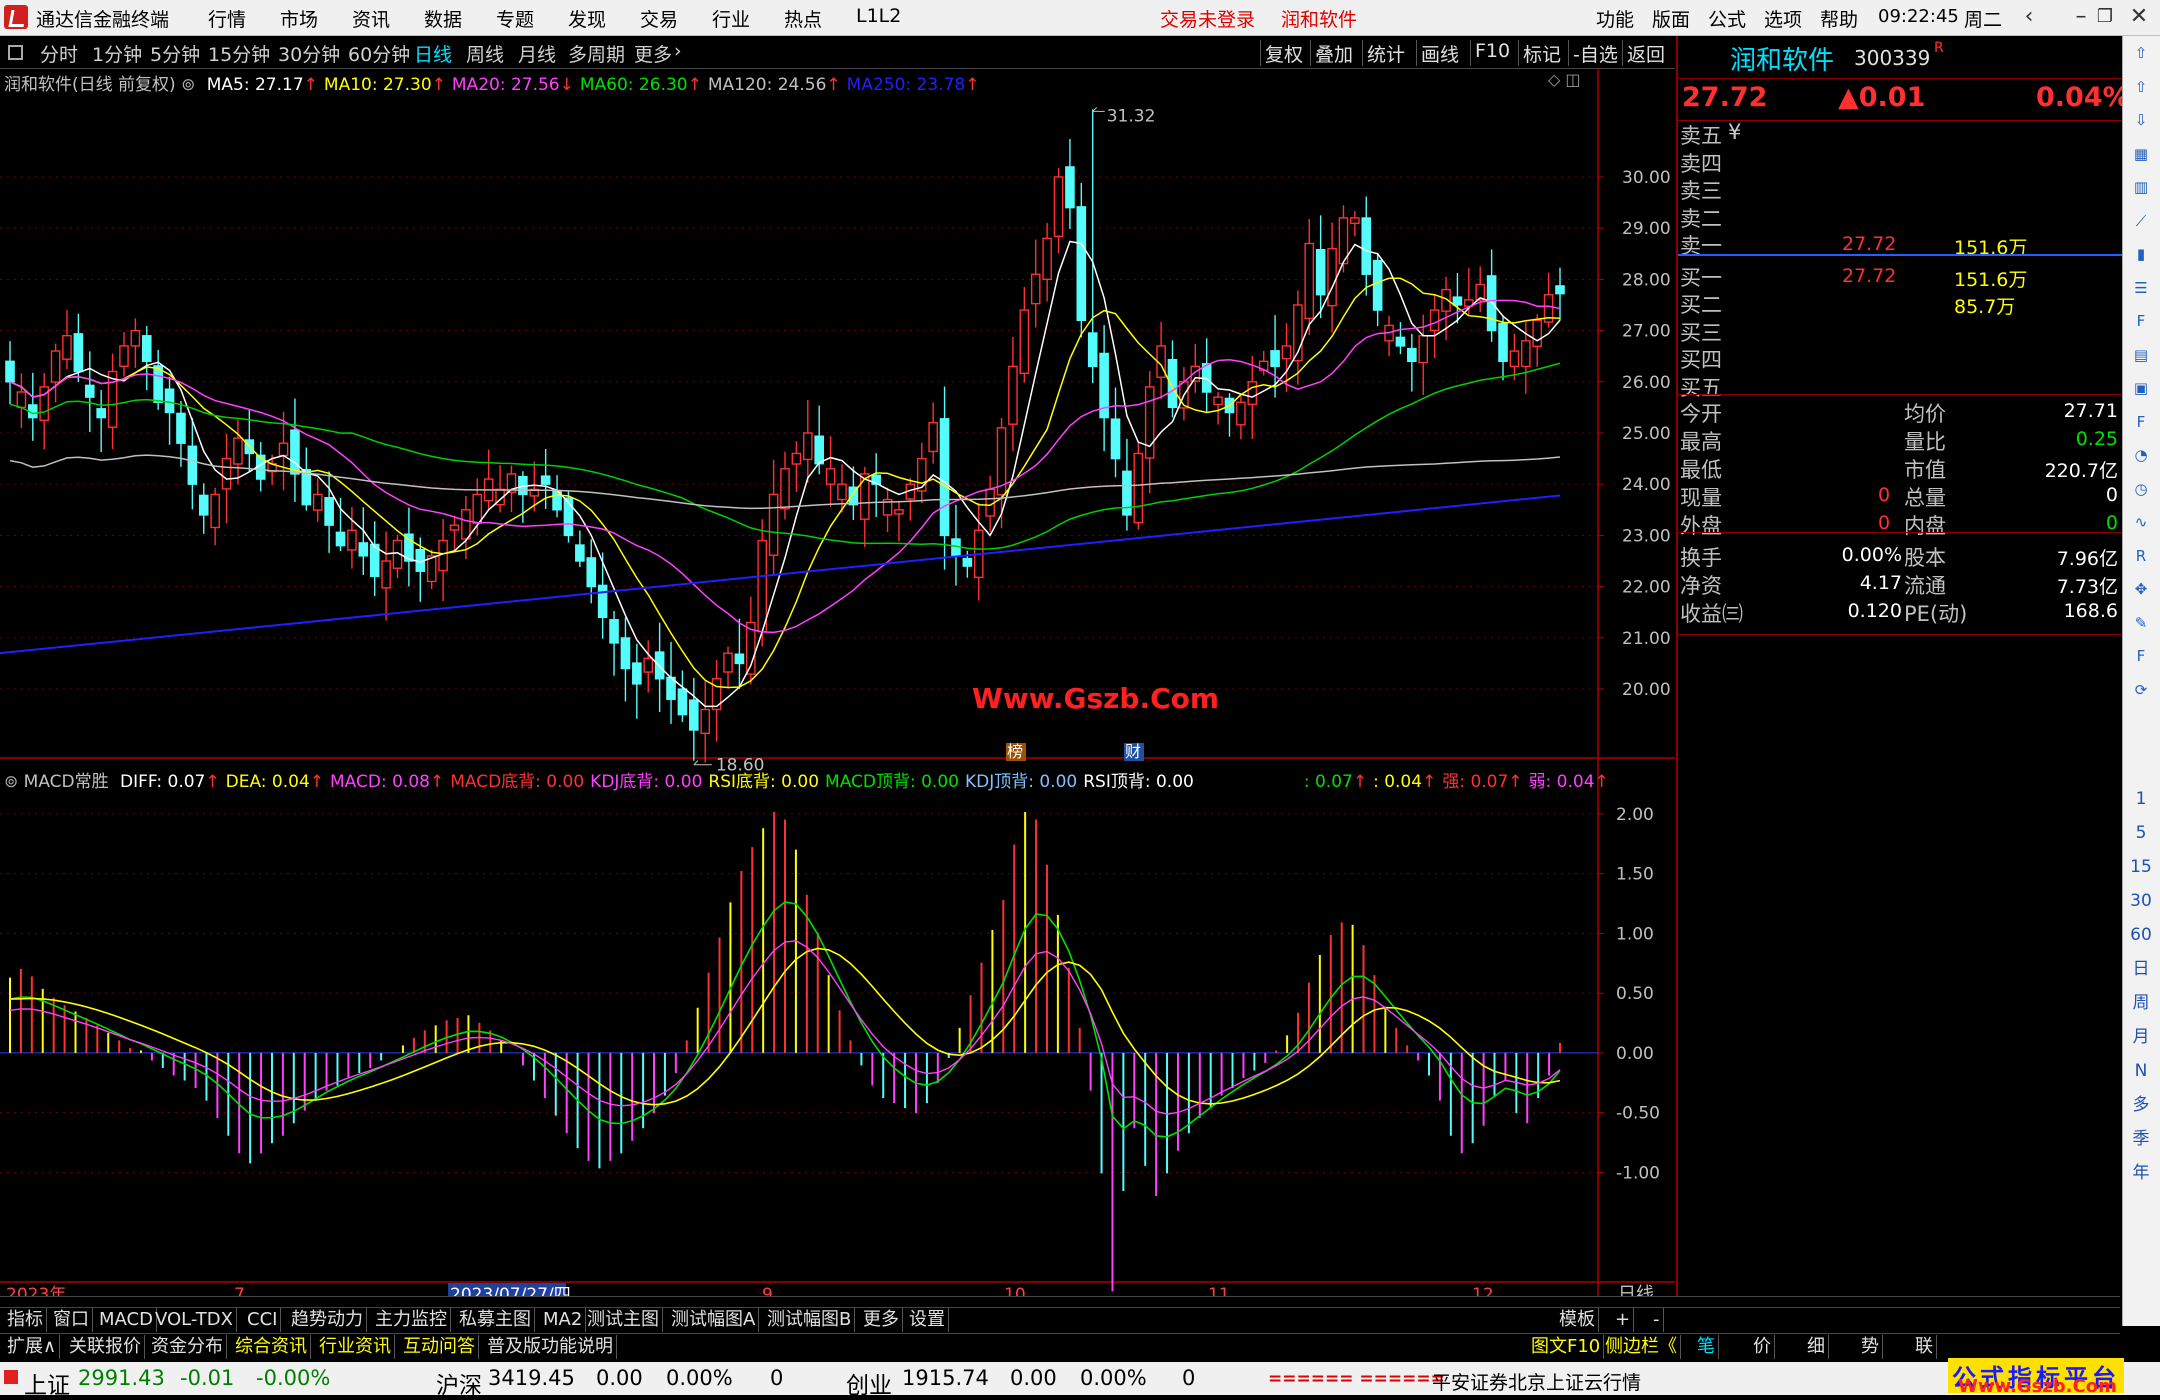 This screenshot has width=2160, height=1400. I want to click on table-icon: ▤, so click(2141, 355).